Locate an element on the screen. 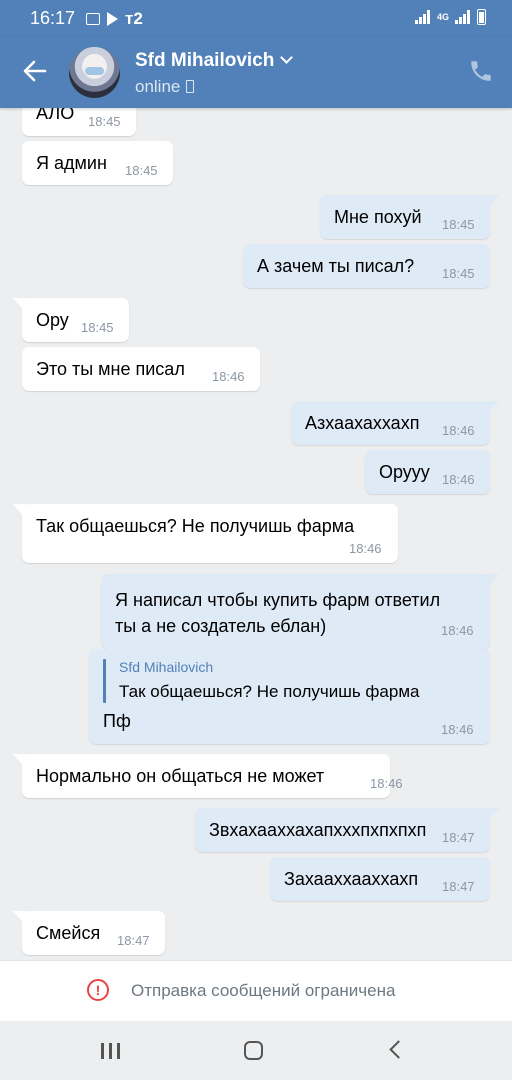 The height and width of the screenshot is (1080, 512). home-icon is located at coordinates (253, 1050).